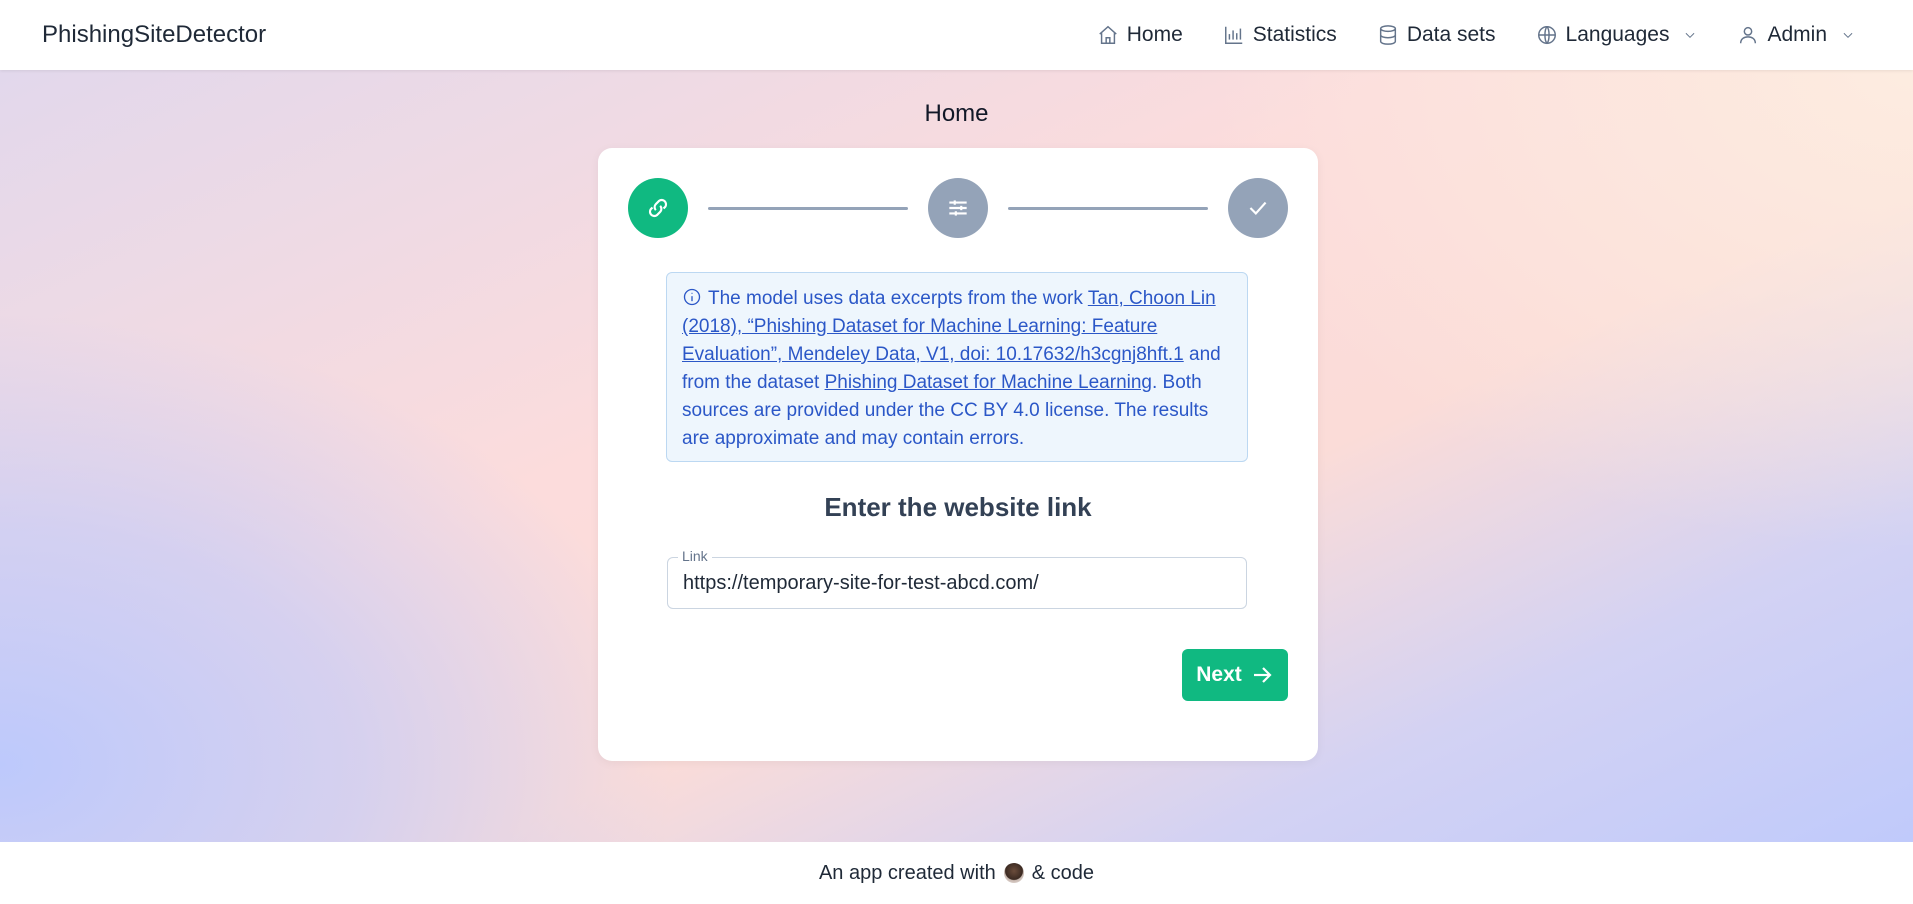 This screenshot has height=904, width=1913. Describe the element at coordinates (1219, 674) in the screenshot. I see `next-button-label: Next` at that location.